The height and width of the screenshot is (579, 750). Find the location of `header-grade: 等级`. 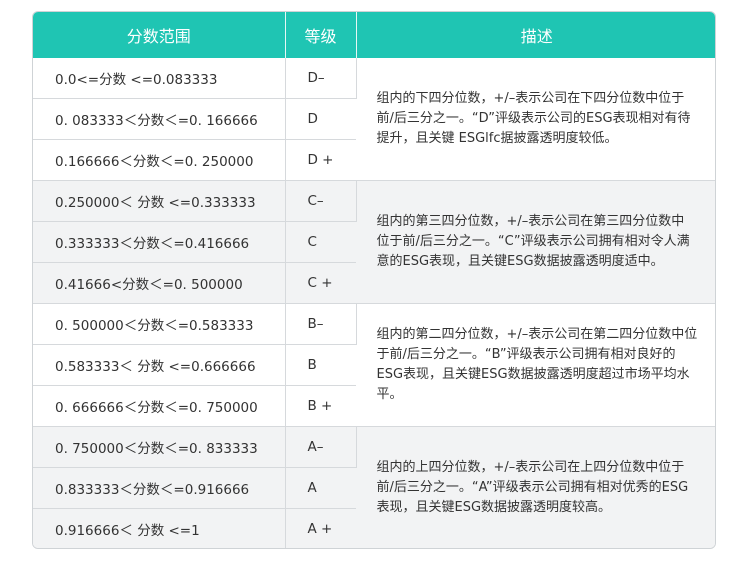

header-grade: 等级 is located at coordinates (321, 35).